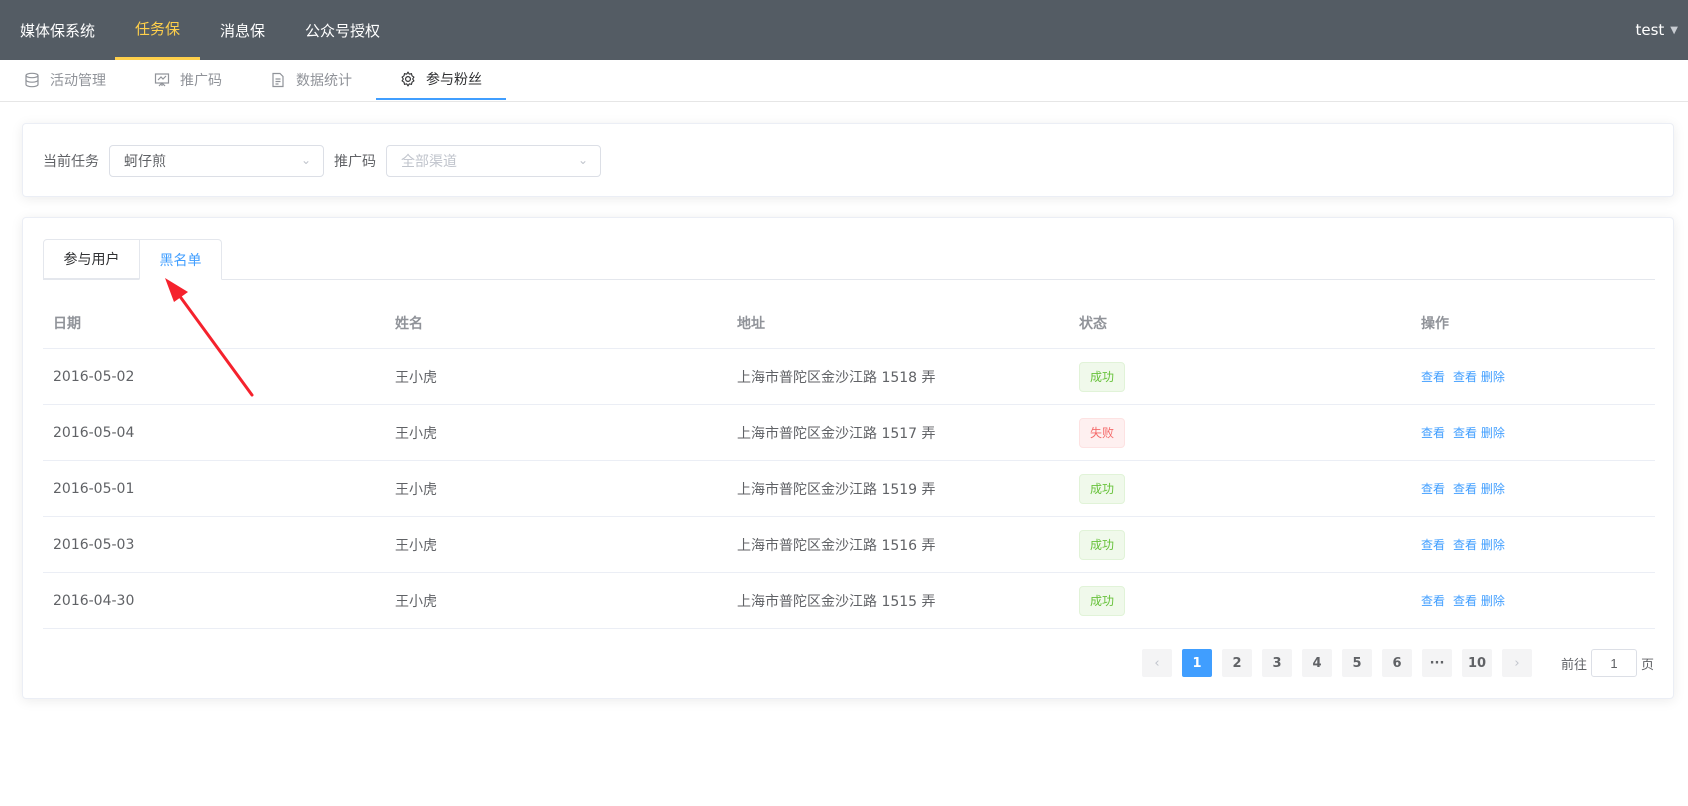 The width and height of the screenshot is (1688, 806). What do you see at coordinates (57, 30) in the screenshot?
I see `nav-item-media-system: 媒体保系统` at bounding box center [57, 30].